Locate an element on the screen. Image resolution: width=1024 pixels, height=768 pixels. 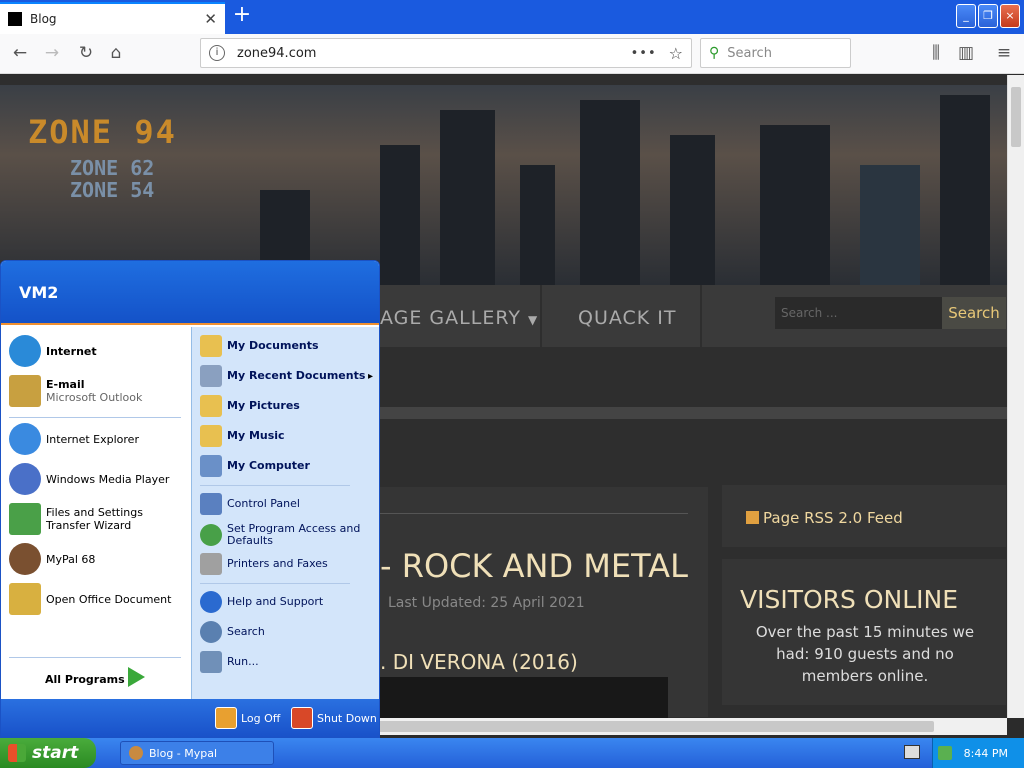
network-icon is located at coordinates (944, 753).